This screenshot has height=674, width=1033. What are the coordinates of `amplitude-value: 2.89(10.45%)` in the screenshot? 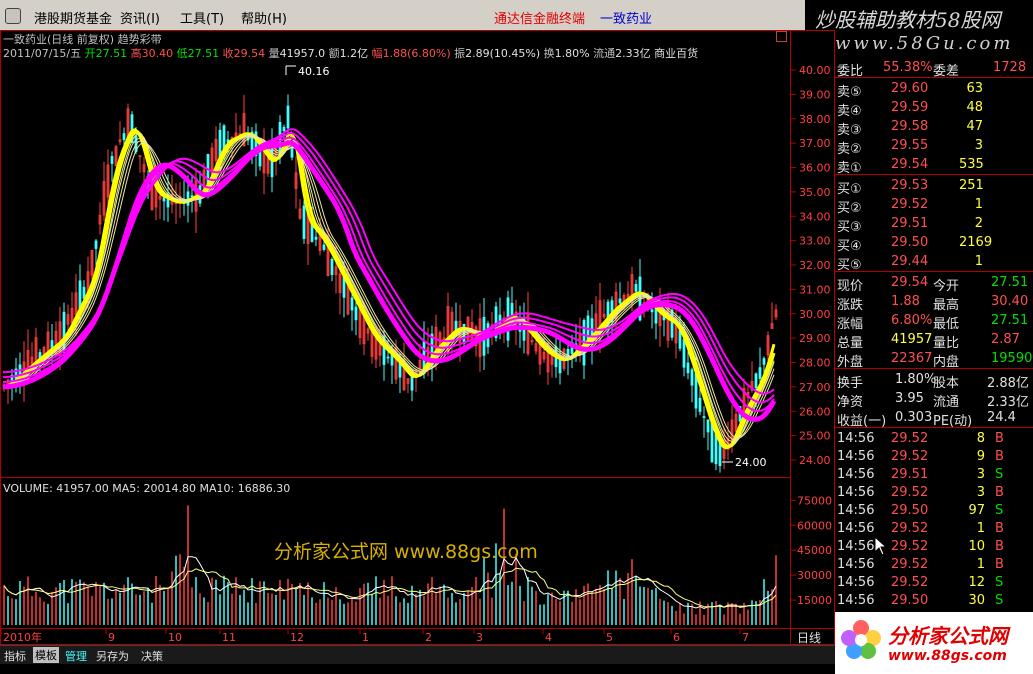 It's located at (503, 53).